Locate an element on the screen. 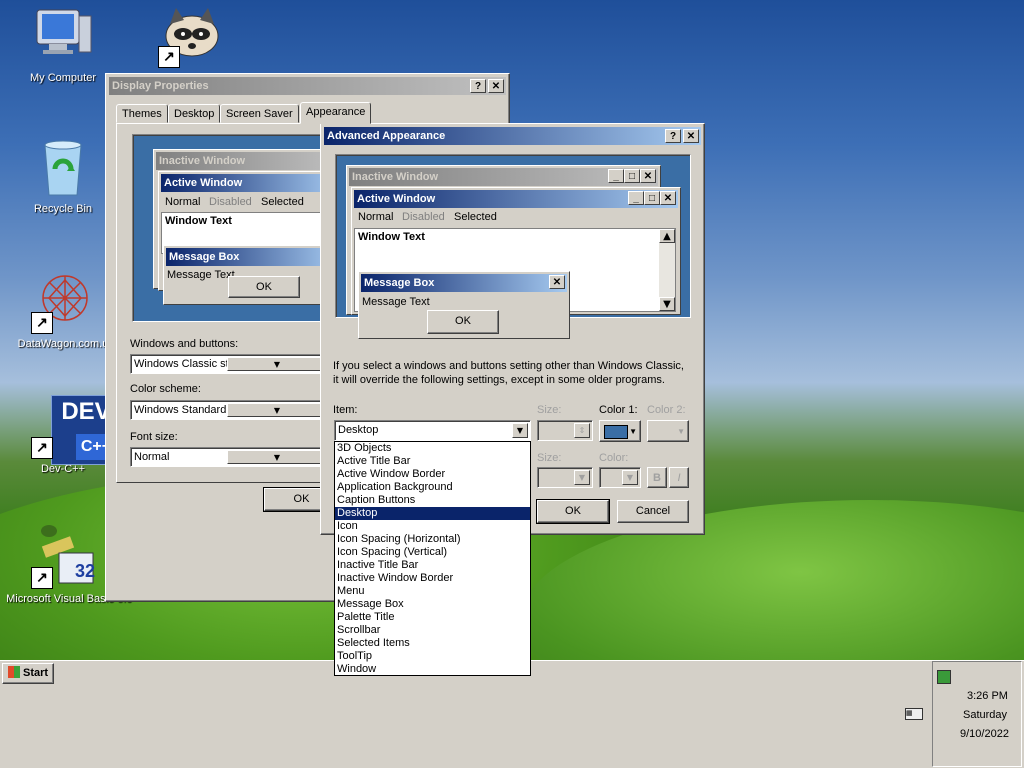  desktop-icon-dev-cpp: DEV C++ ↗ Dev-C++ is located at coordinates (64, 435).